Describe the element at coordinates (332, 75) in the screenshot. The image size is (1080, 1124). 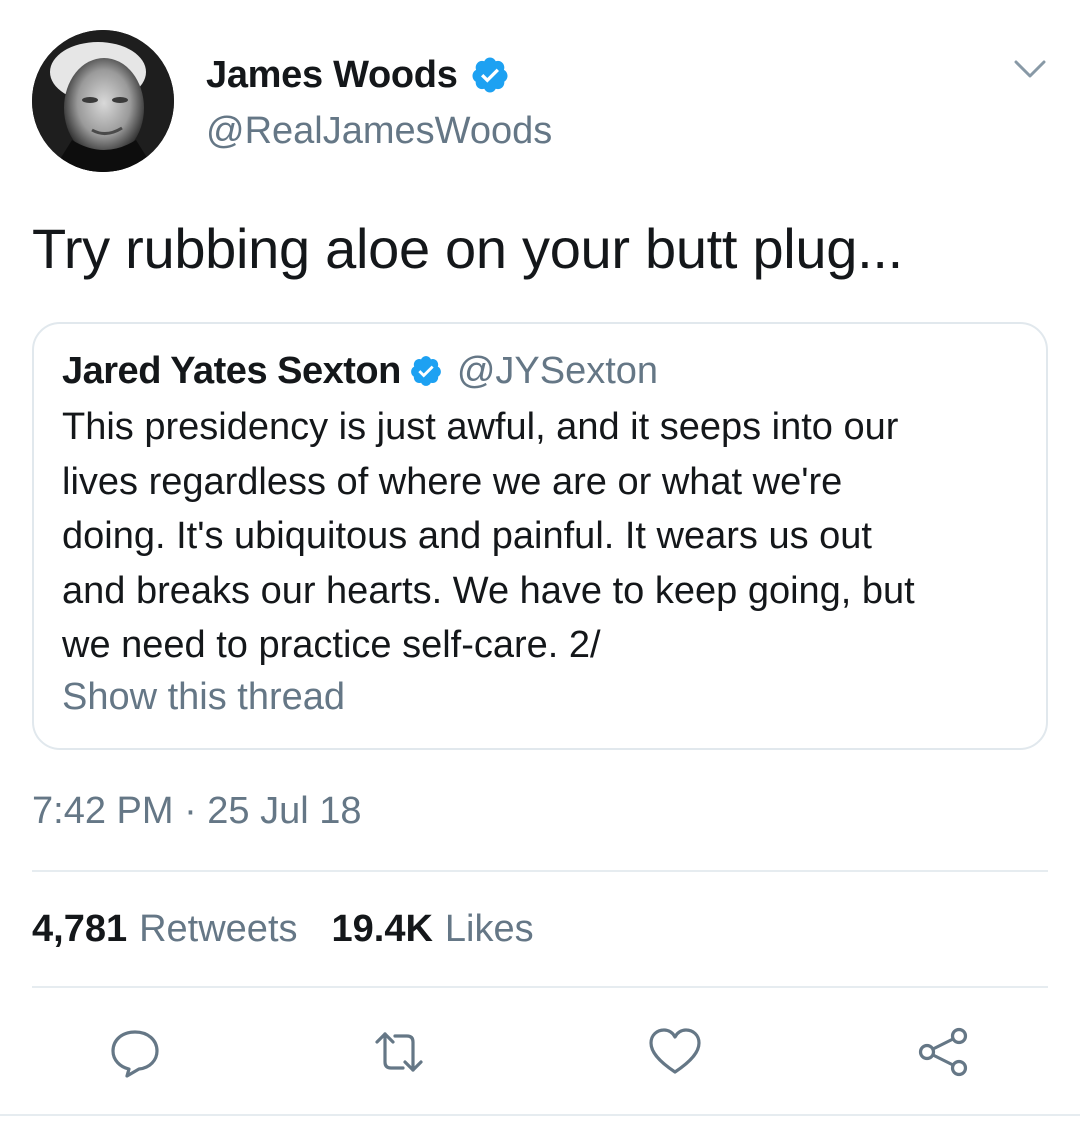
I see `author-name: James Woods` at that location.